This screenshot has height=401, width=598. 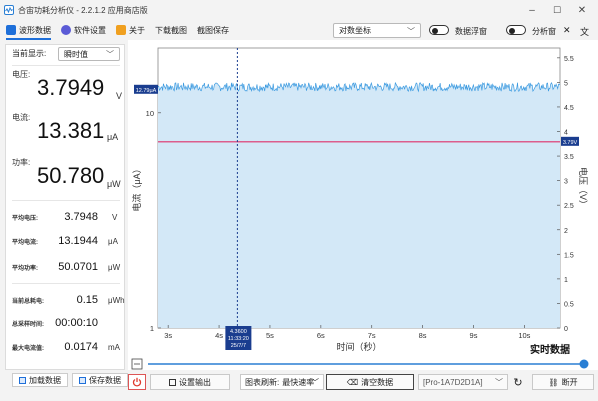 I want to click on refresh-label: 图表刷新:, so click(x=262, y=382).